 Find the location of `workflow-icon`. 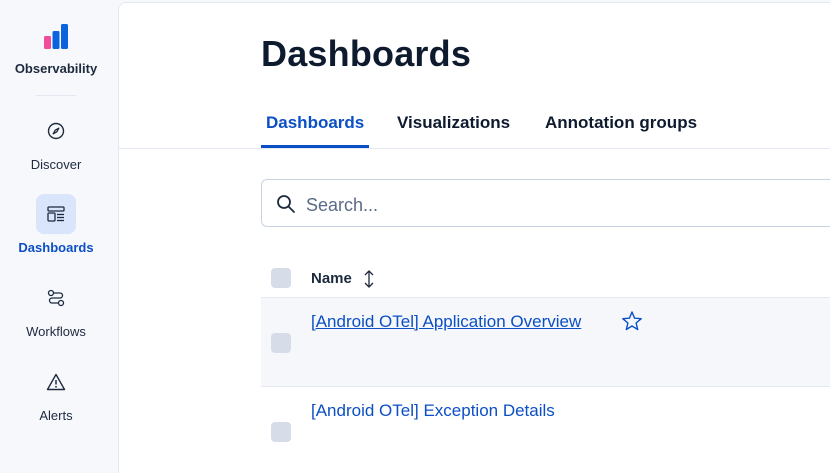

workflow-icon is located at coordinates (56, 298).